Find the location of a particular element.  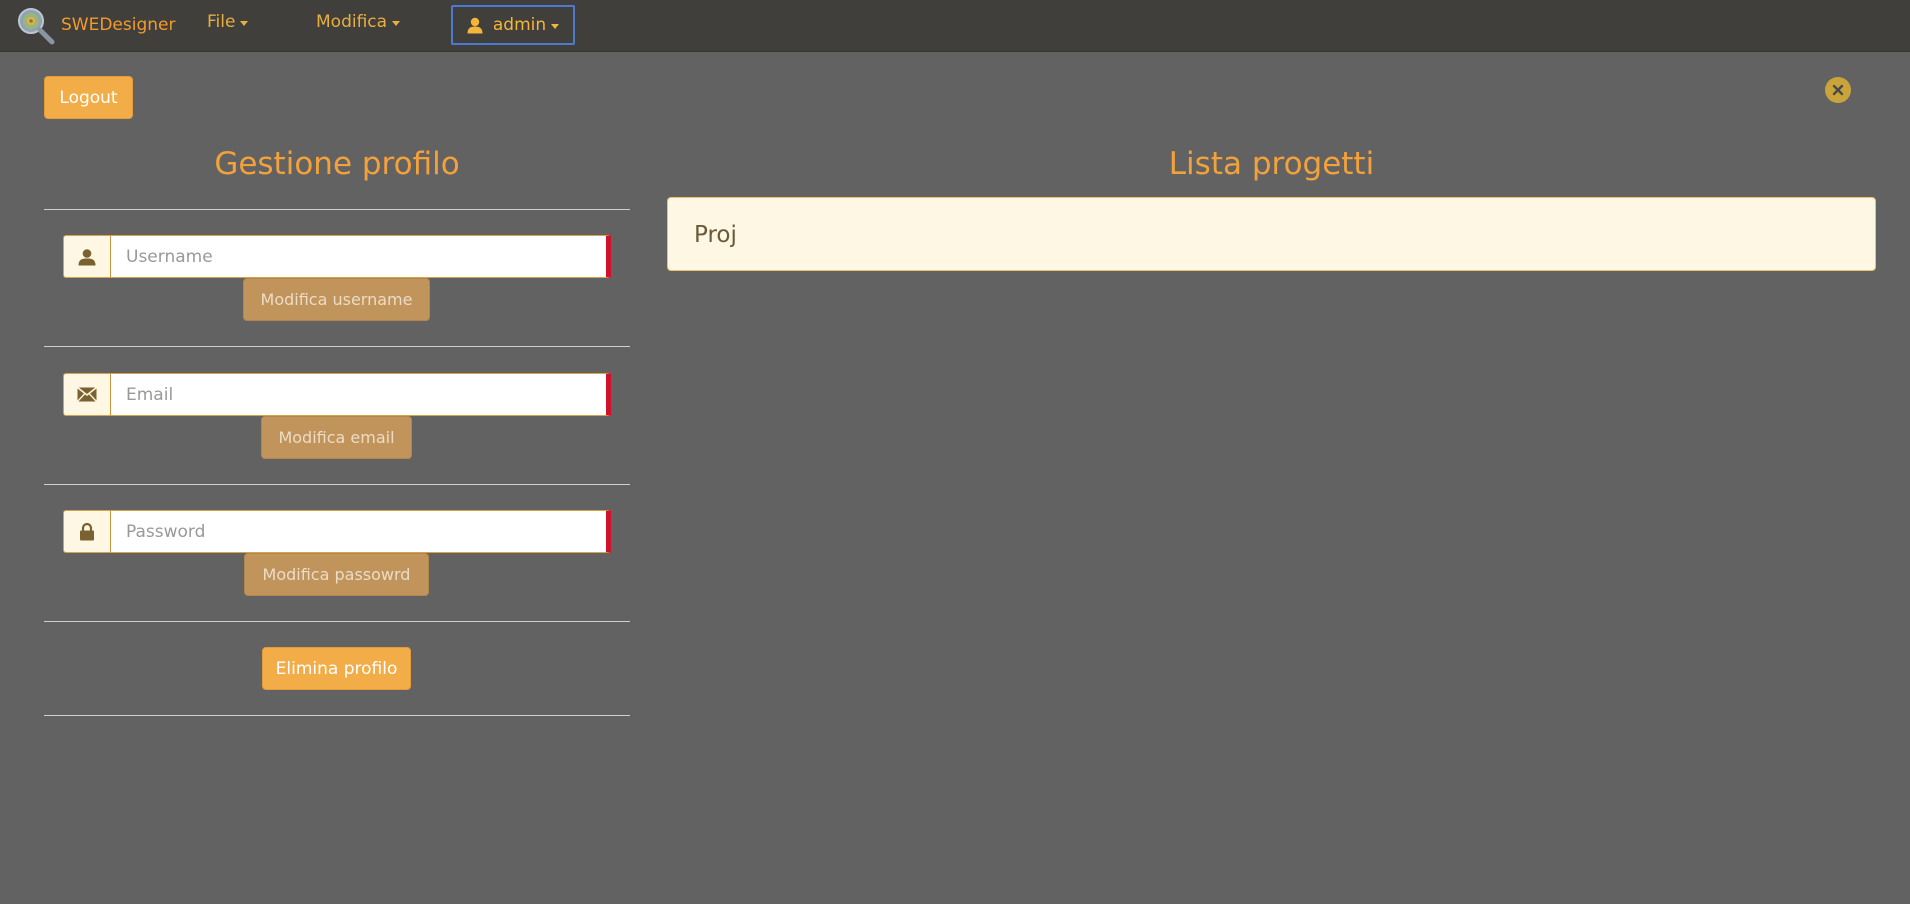

email-addon is located at coordinates (87, 394).